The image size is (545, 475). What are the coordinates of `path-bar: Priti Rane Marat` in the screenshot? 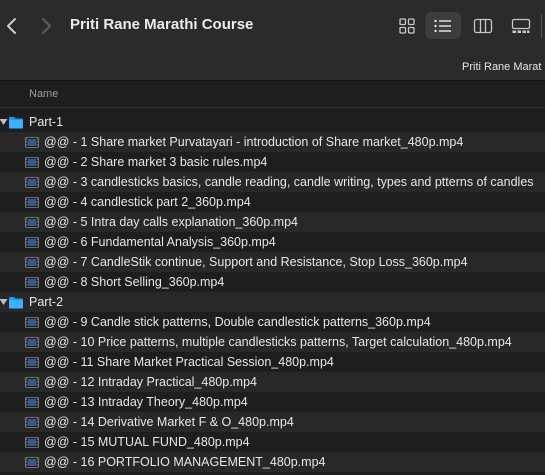 It's located at (272, 66).